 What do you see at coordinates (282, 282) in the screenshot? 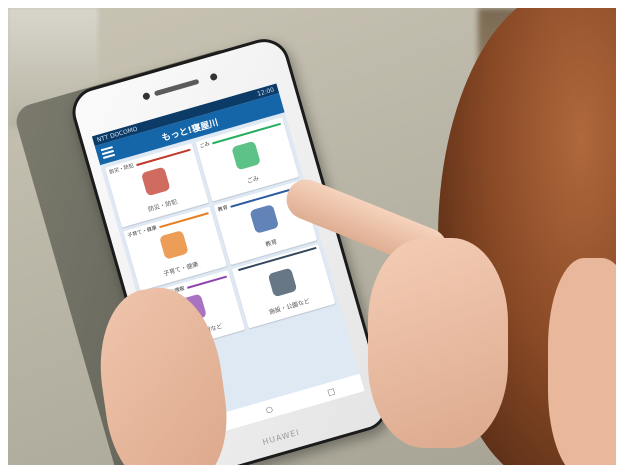
I see `building-icon` at bounding box center [282, 282].